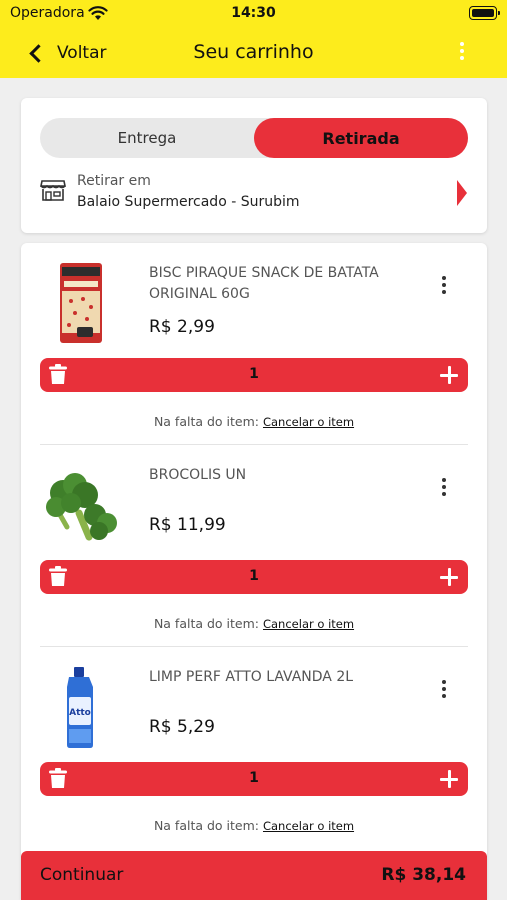  I want to click on product-image-snack, so click(81, 303).